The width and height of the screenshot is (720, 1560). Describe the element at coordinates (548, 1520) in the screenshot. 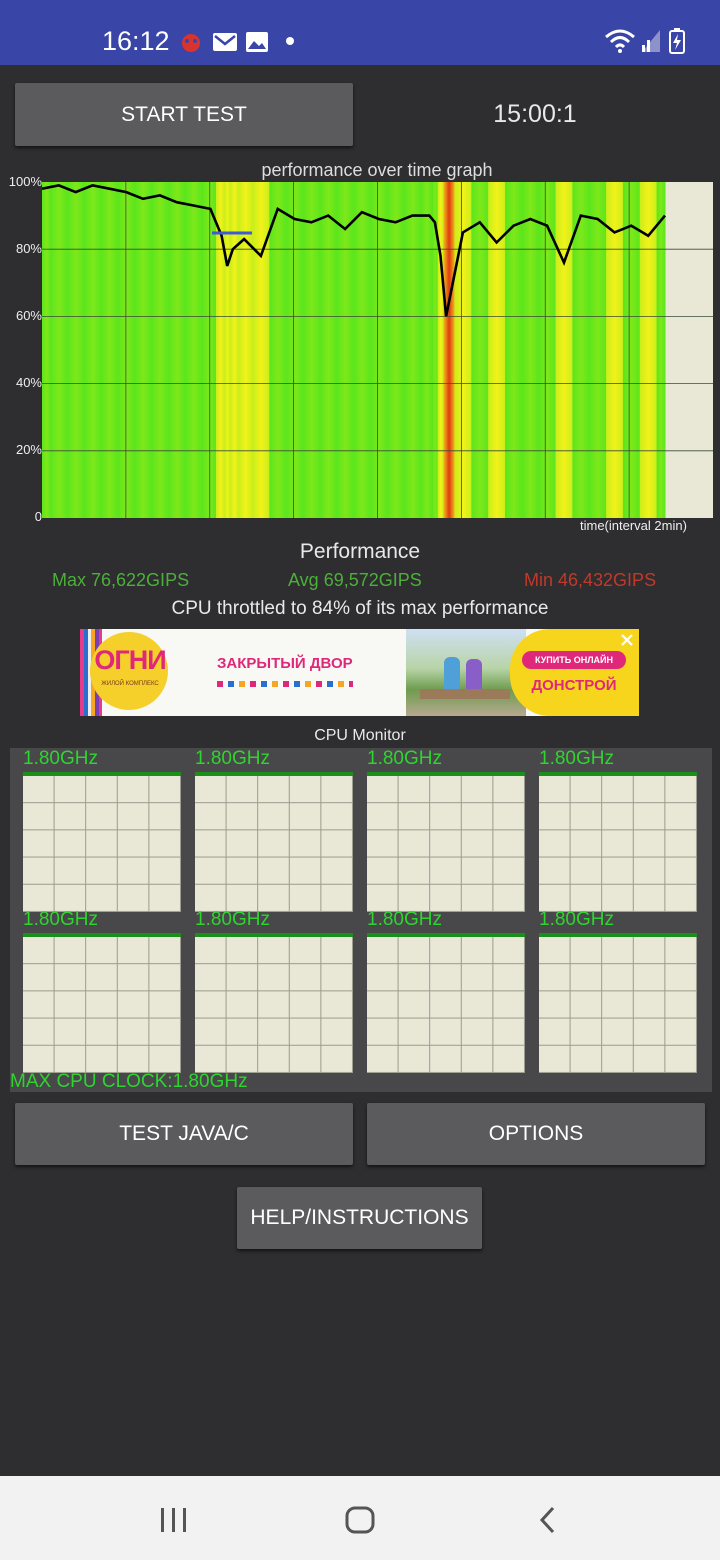

I see `back-icon` at that location.